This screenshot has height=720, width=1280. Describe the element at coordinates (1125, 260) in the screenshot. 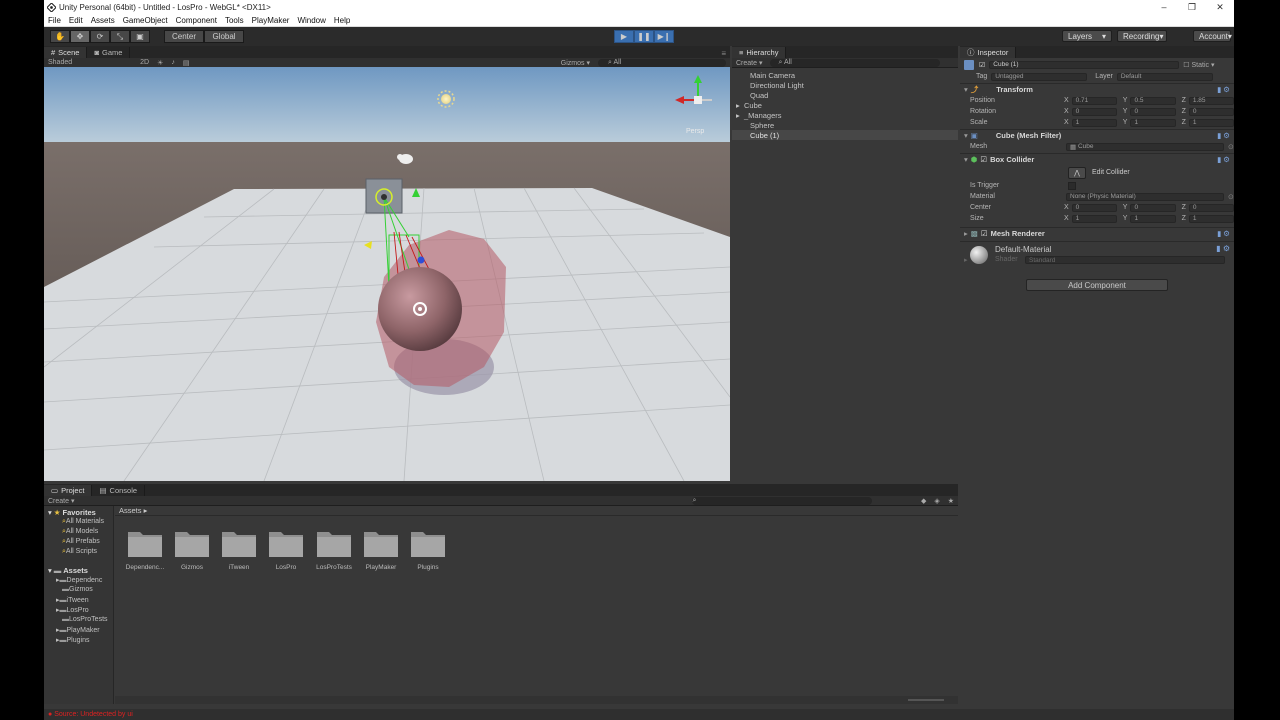

I see `shader-dropdown: Standard` at that location.